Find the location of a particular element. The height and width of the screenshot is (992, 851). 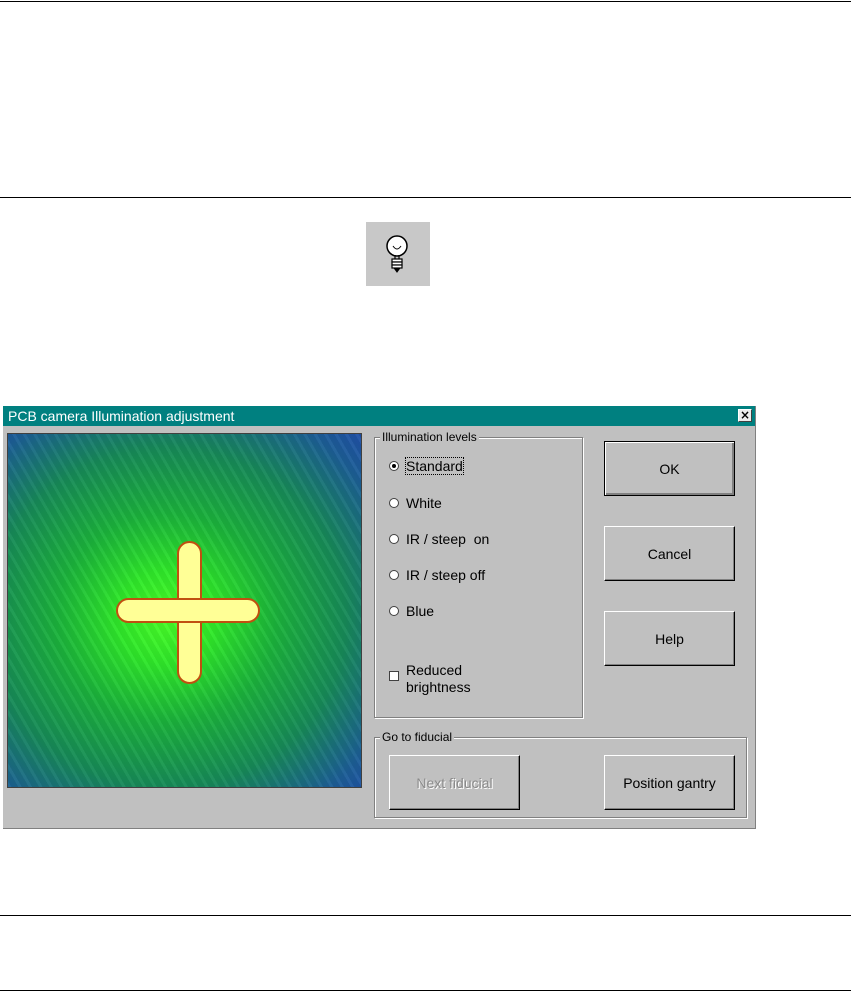

radio-white: White is located at coordinates (415, 503).